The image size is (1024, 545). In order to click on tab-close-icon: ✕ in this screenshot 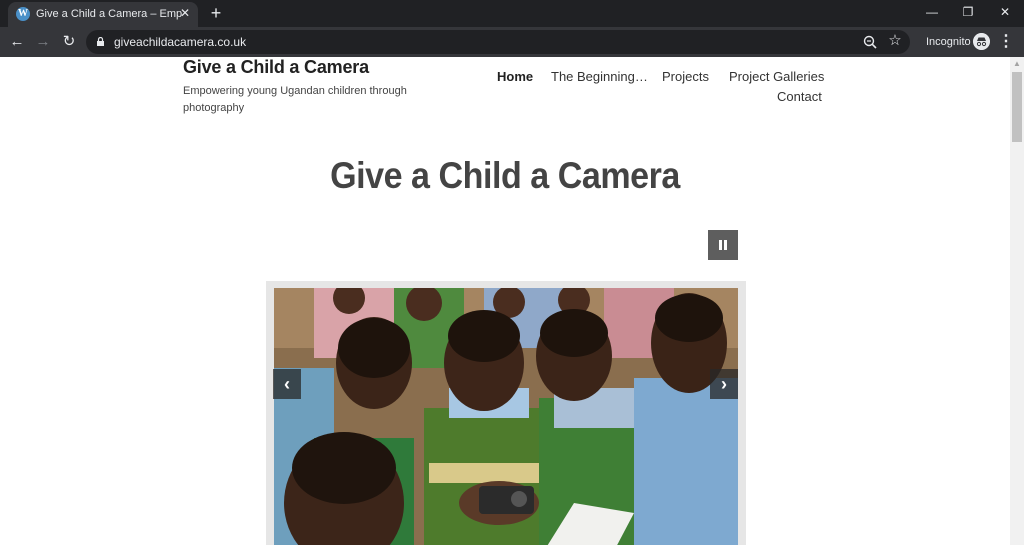, I will do `click(185, 13)`.